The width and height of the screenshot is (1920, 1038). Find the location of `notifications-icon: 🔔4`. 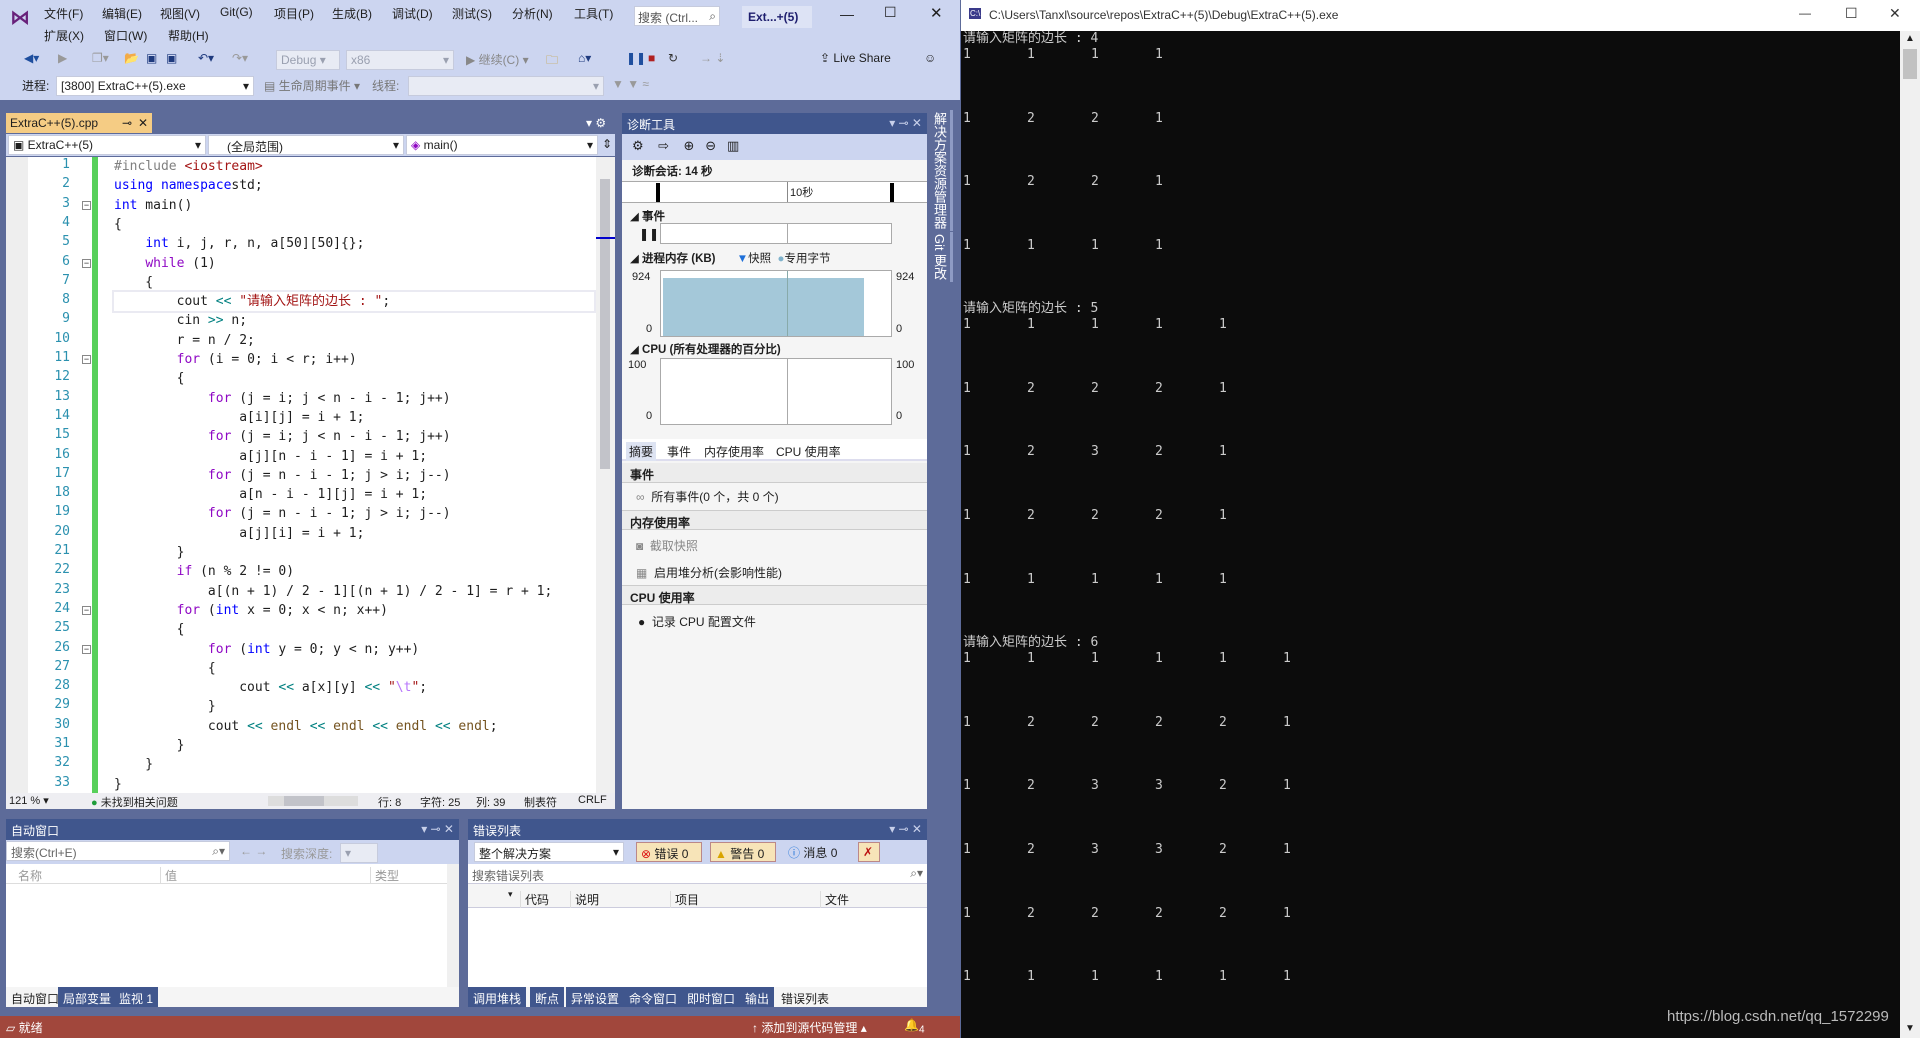

notifications-icon: 🔔4 is located at coordinates (914, 1026).